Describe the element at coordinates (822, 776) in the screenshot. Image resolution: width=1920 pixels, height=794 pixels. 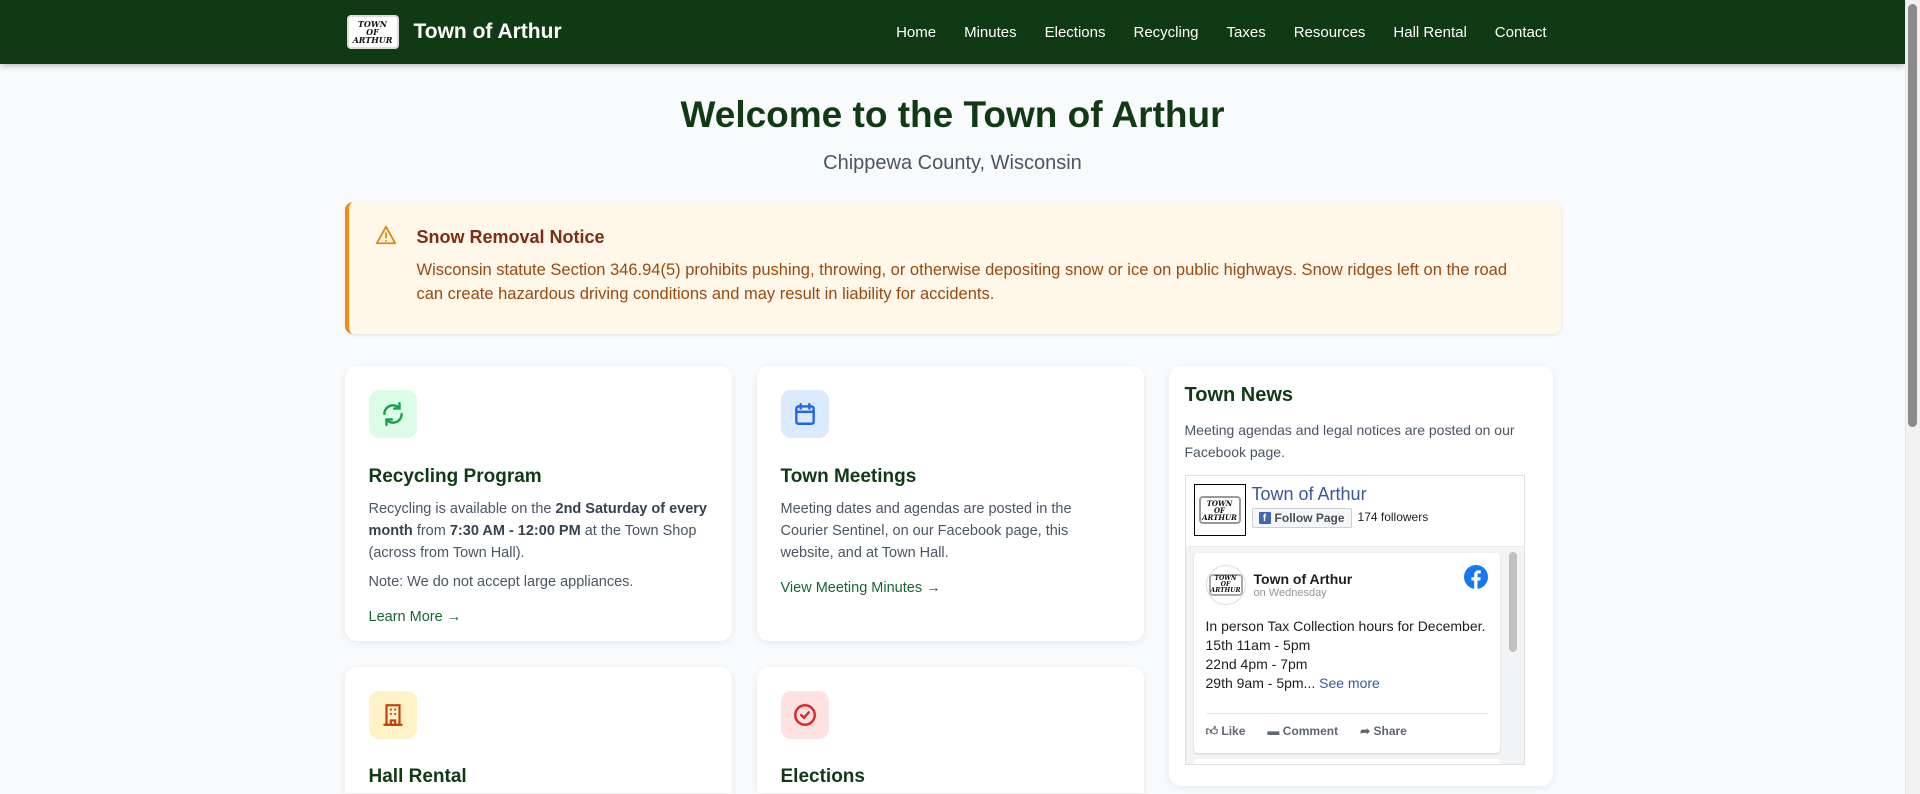
I see `card-title: Elections` at that location.